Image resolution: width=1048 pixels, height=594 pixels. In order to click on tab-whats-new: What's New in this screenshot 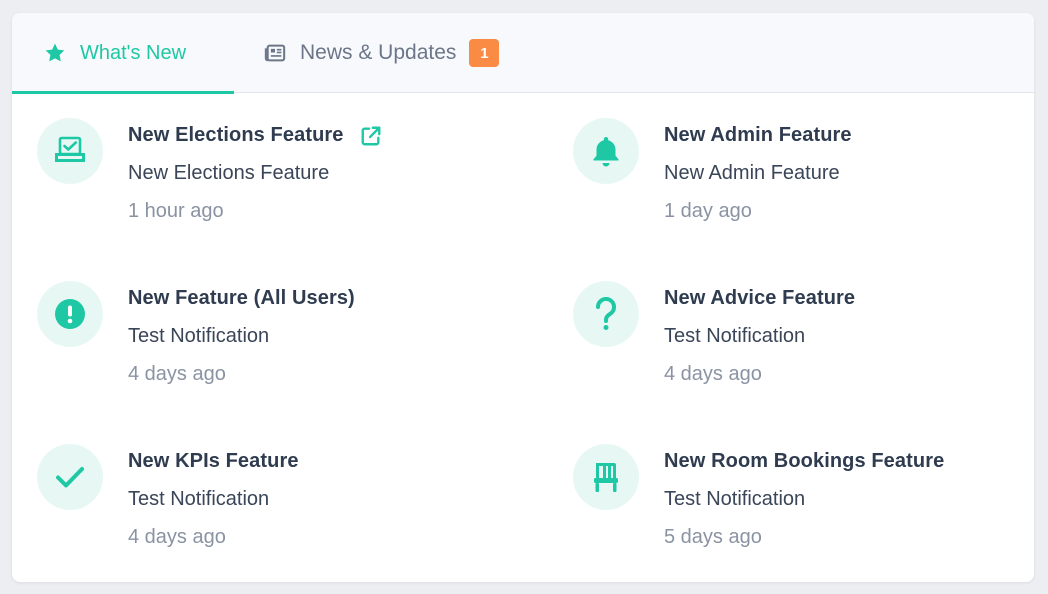, I will do `click(123, 53)`.